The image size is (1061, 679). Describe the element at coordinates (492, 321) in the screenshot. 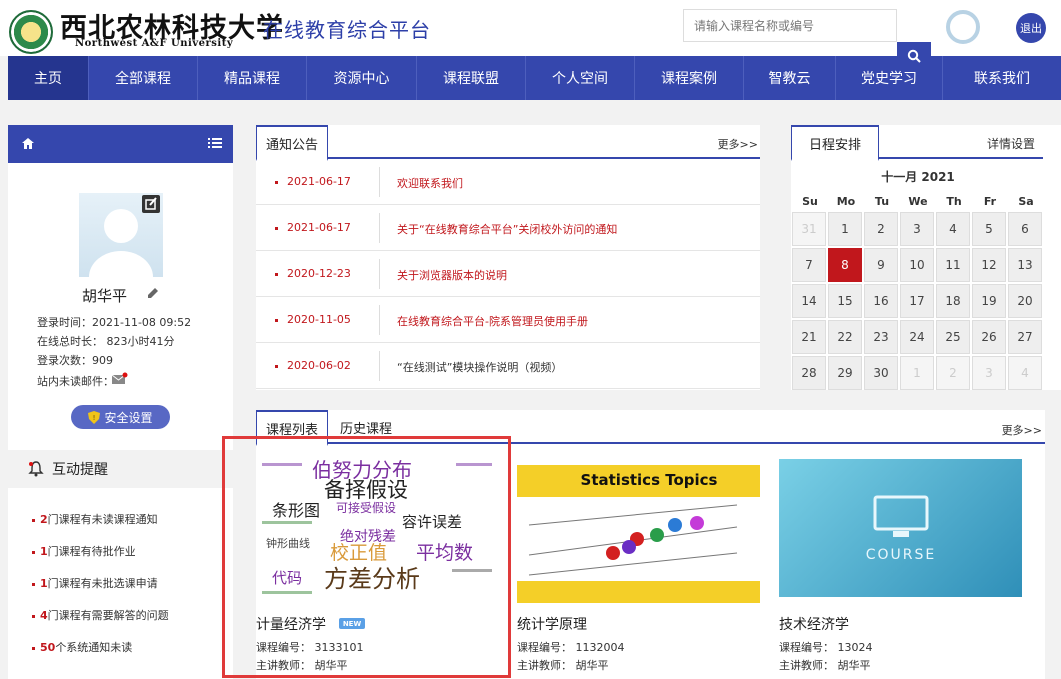

I see `notice-title: 在线教育综合平台-院系管理员使用手册` at that location.